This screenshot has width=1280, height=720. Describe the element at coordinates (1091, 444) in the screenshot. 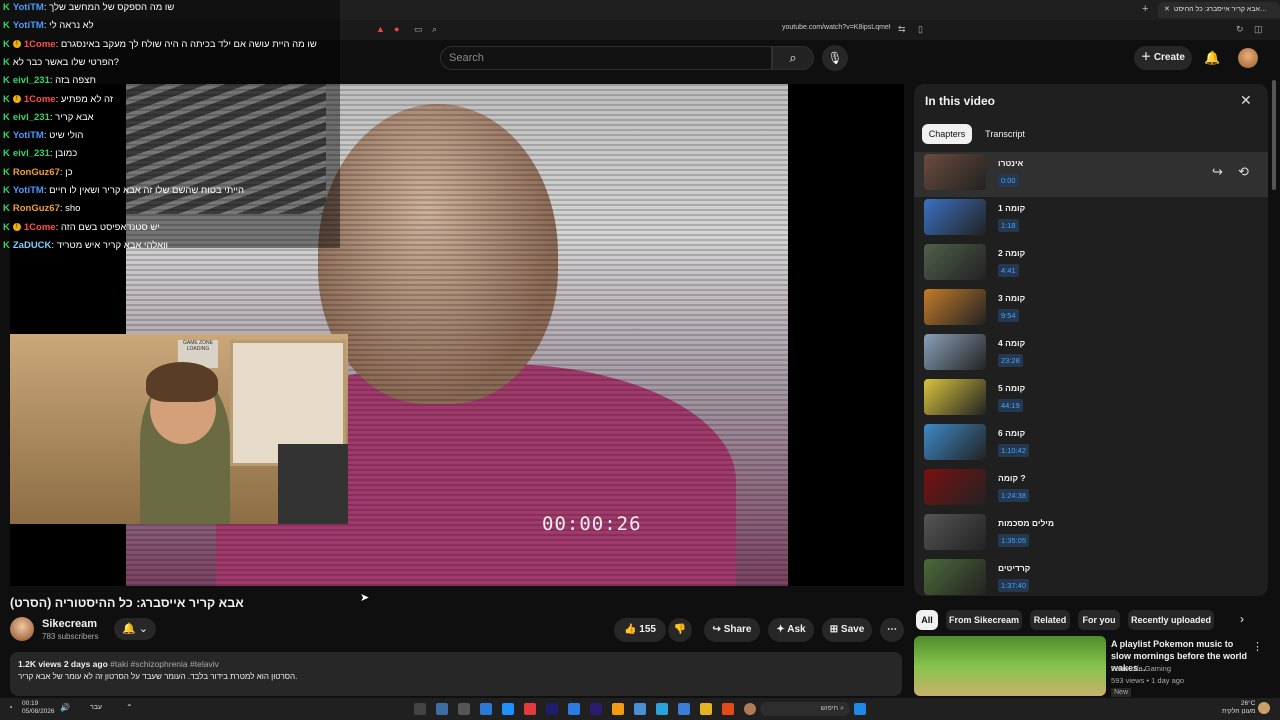

I see `chapter-item: קומה 6 1:10:42` at that location.